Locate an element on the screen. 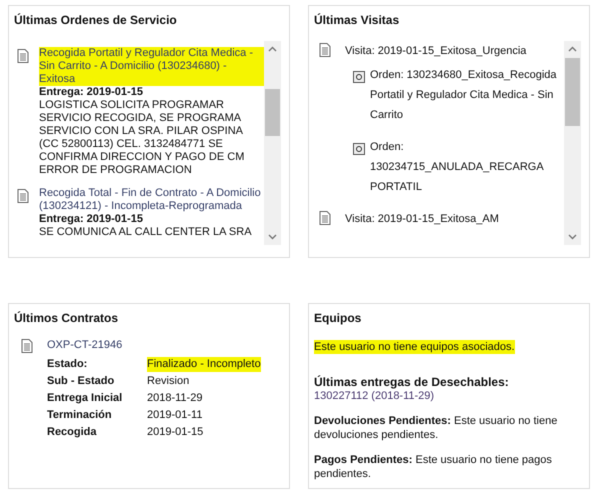 This screenshot has width=598, height=490. payments-text: Pagos Pendientes: Este usuario no tiene pagos pendientes. is located at coordinates (433, 467).